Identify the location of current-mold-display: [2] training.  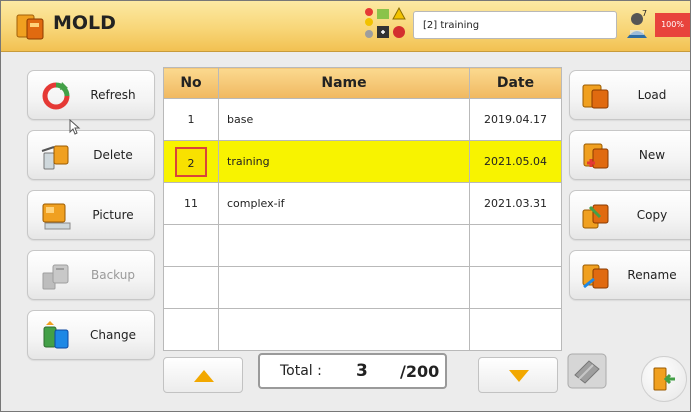
(515, 25).